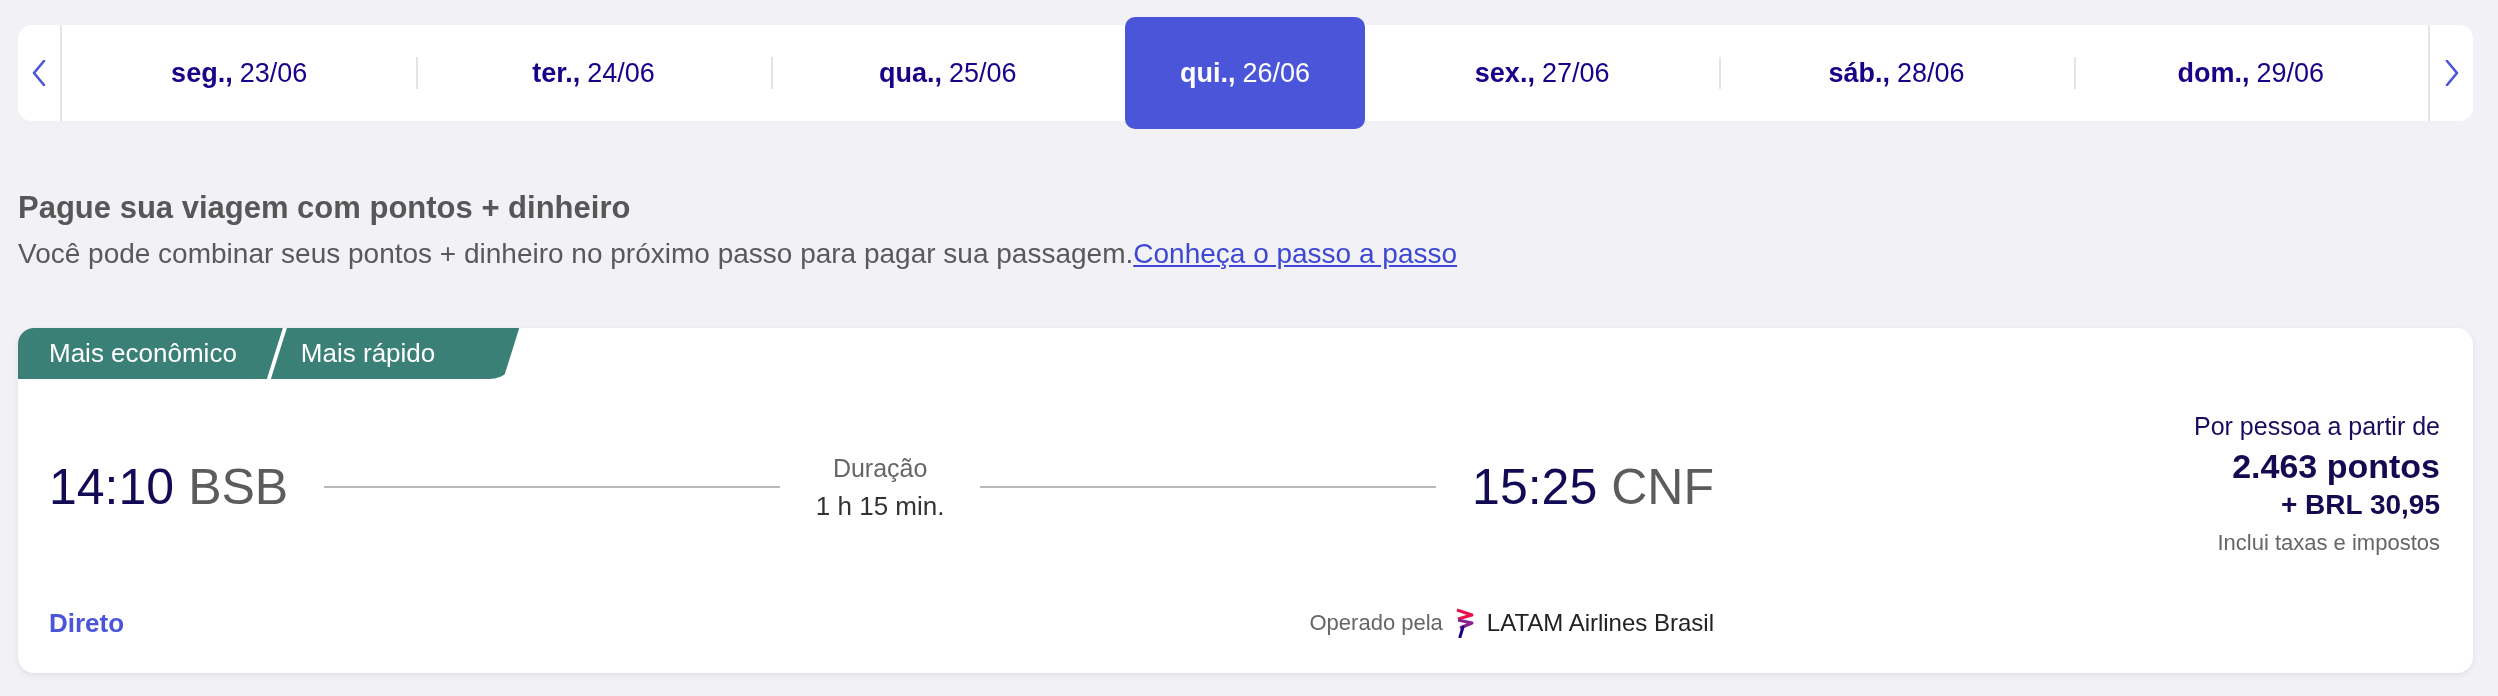 The image size is (2498, 696). What do you see at coordinates (2250, 73) in the screenshot?
I see `date-tab: dom., 29/06` at bounding box center [2250, 73].